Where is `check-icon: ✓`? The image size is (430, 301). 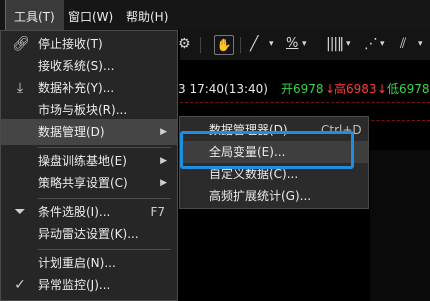 check-icon: ✓ is located at coordinates (20, 285).